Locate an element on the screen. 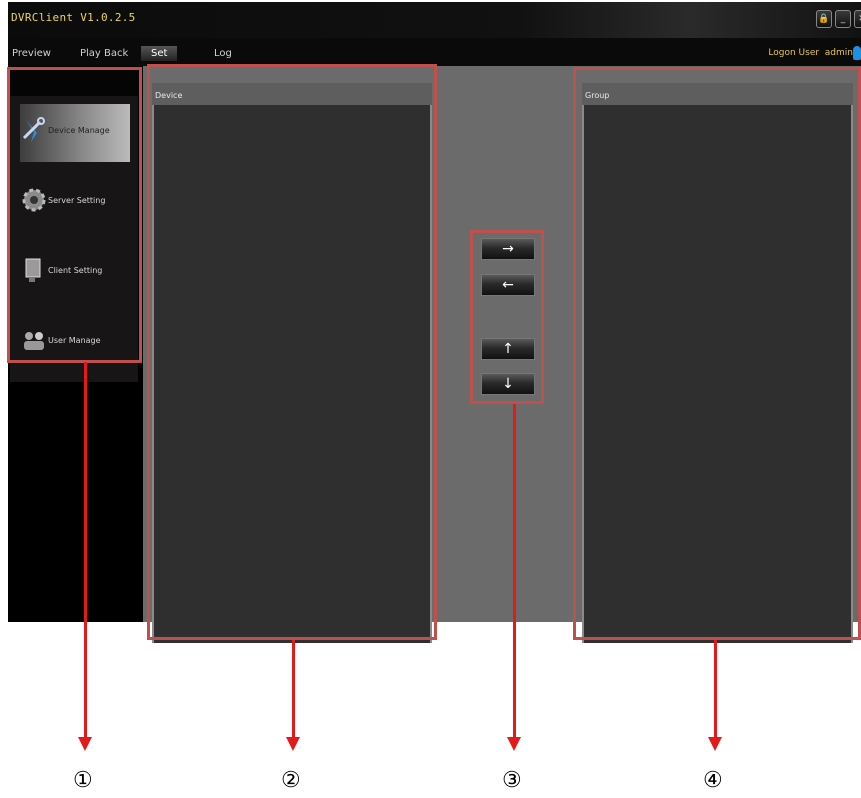 This screenshot has height=798, width=861. menu-log: Log is located at coordinates (223, 53).